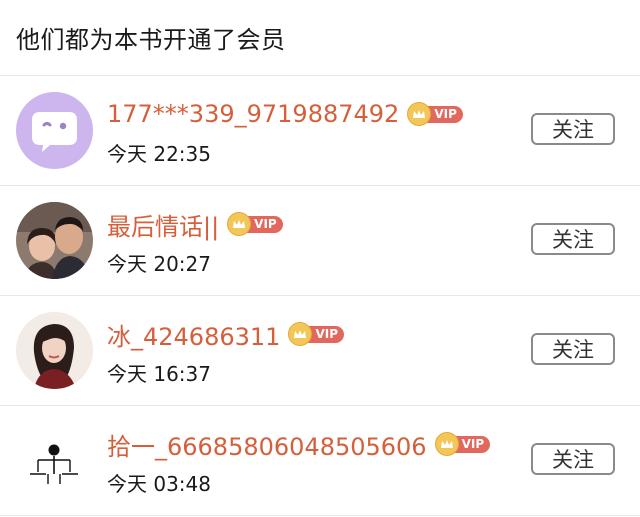 The image size is (640, 517). I want to click on page-title: 他们都为本书开通了会员, so click(151, 40).